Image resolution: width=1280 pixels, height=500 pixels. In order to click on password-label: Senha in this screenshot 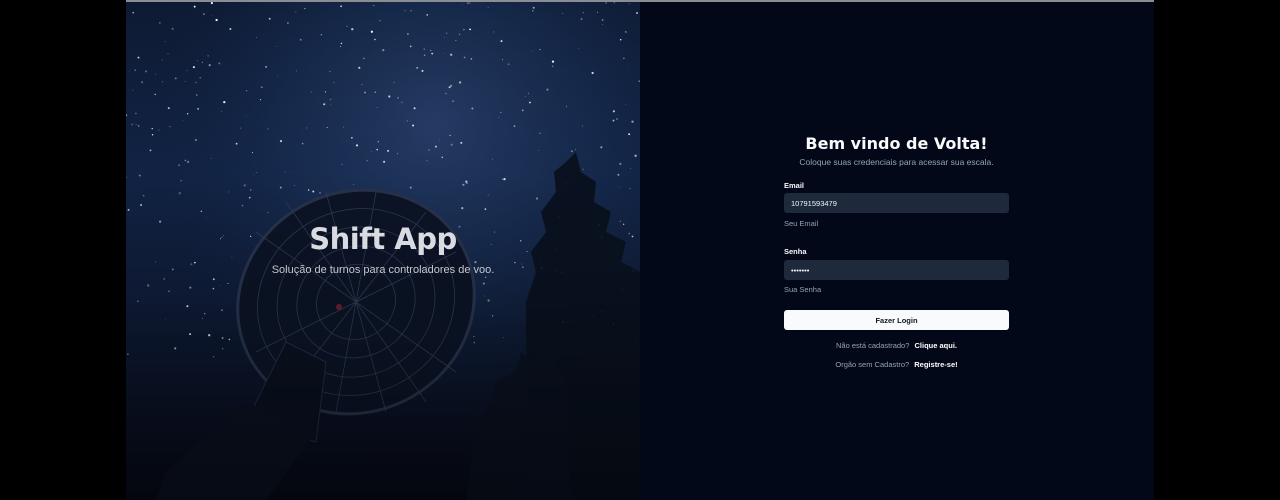, I will do `click(795, 251)`.